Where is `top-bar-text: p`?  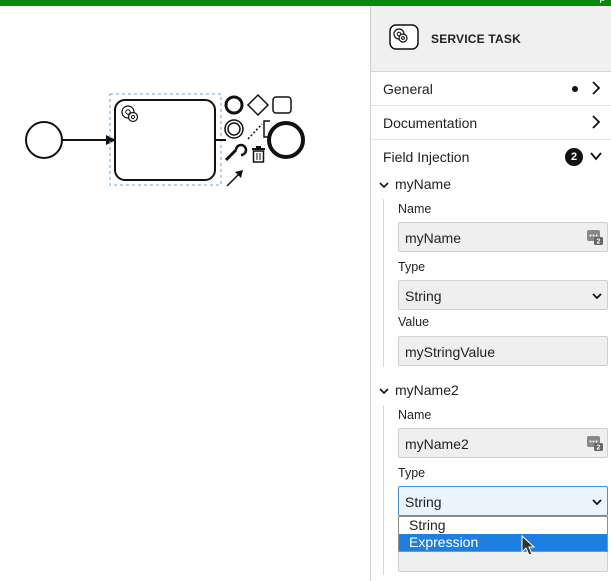 top-bar-text: p is located at coordinates (602, 2).